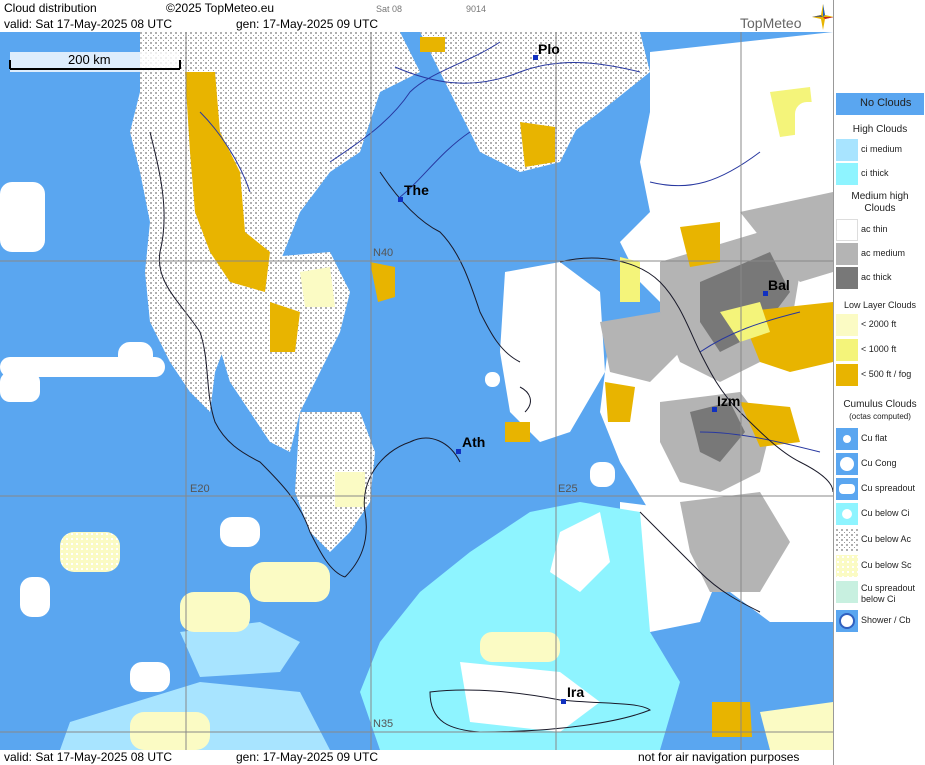 The image size is (925, 765). Describe the element at coordinates (875, 173) in the screenshot. I see `legend-label-ci-thick: ci thick` at that location.